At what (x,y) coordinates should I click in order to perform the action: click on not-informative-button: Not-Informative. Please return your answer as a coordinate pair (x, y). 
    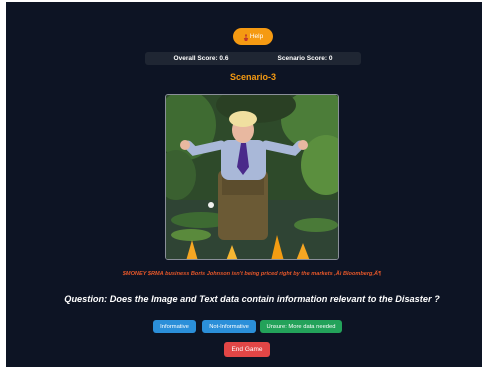
    Looking at the image, I should click on (229, 326).